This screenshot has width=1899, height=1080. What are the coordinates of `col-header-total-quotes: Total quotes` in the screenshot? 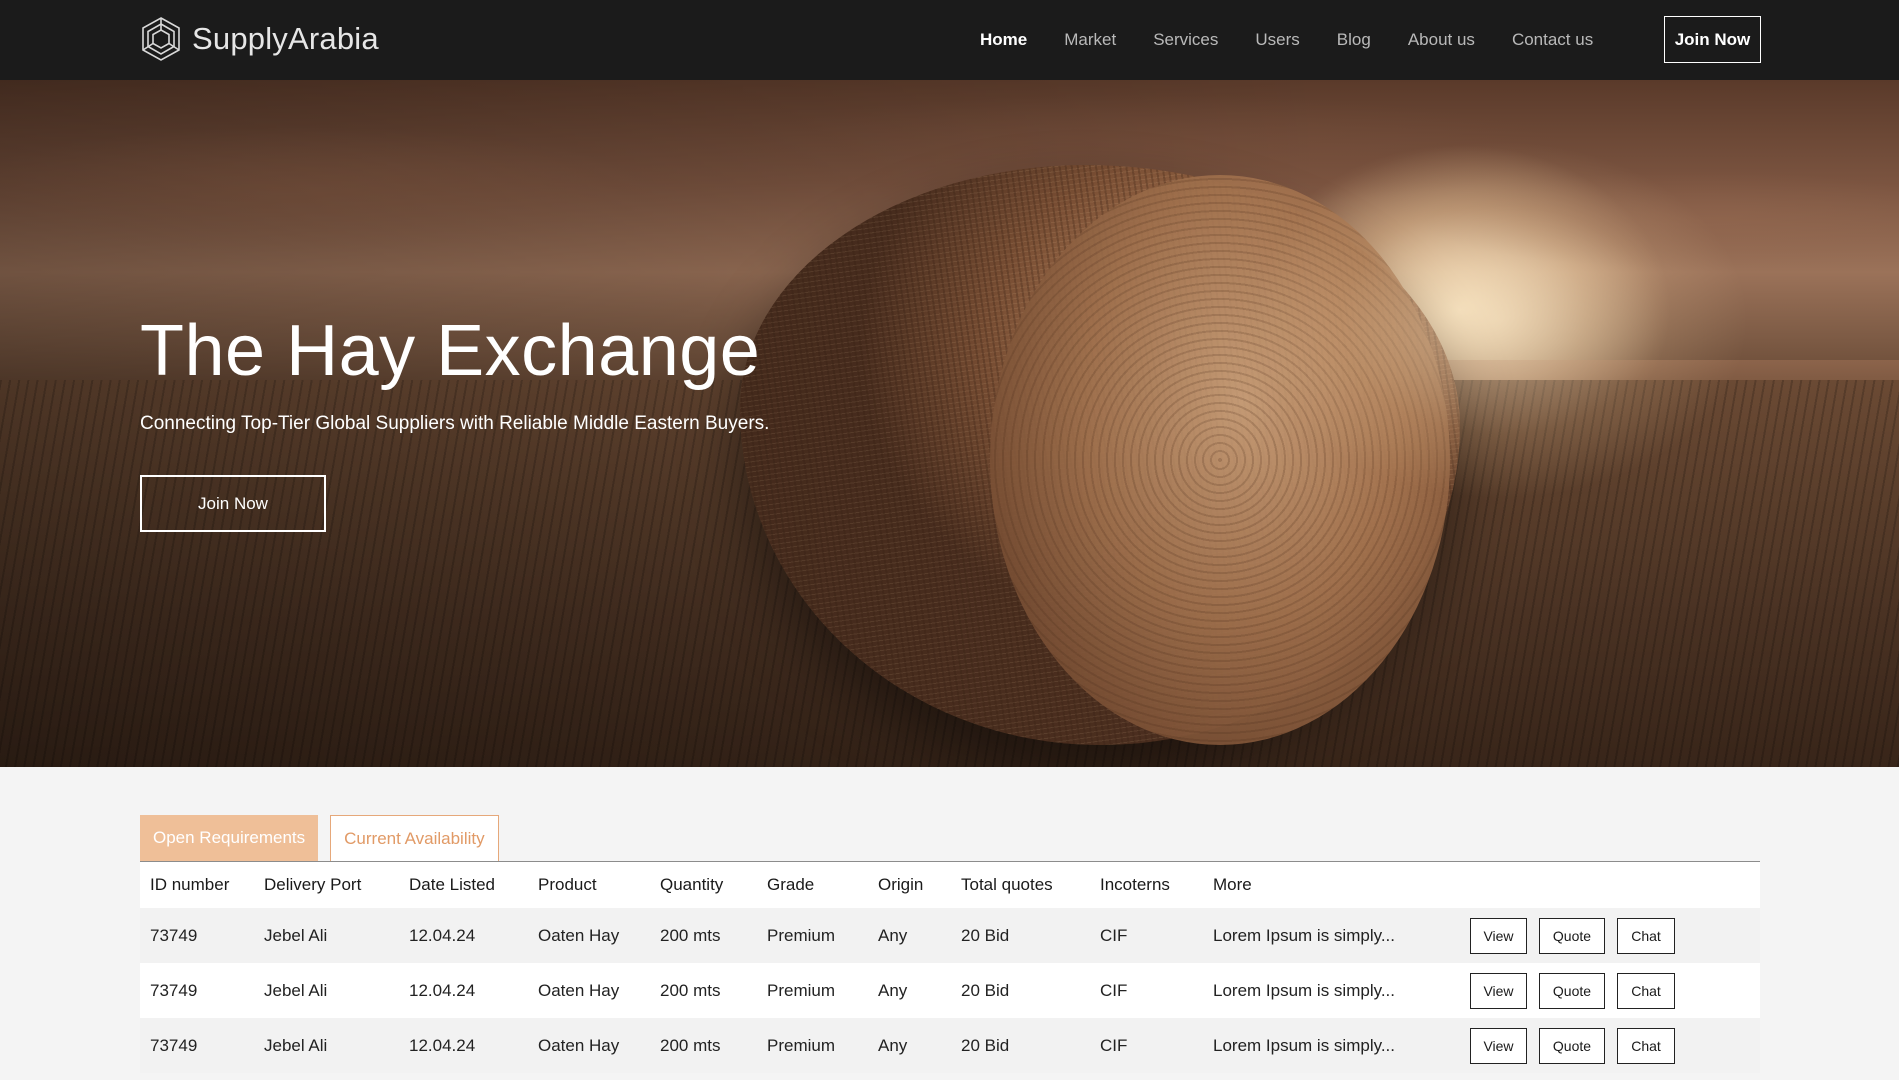 It's located at (1007, 884).